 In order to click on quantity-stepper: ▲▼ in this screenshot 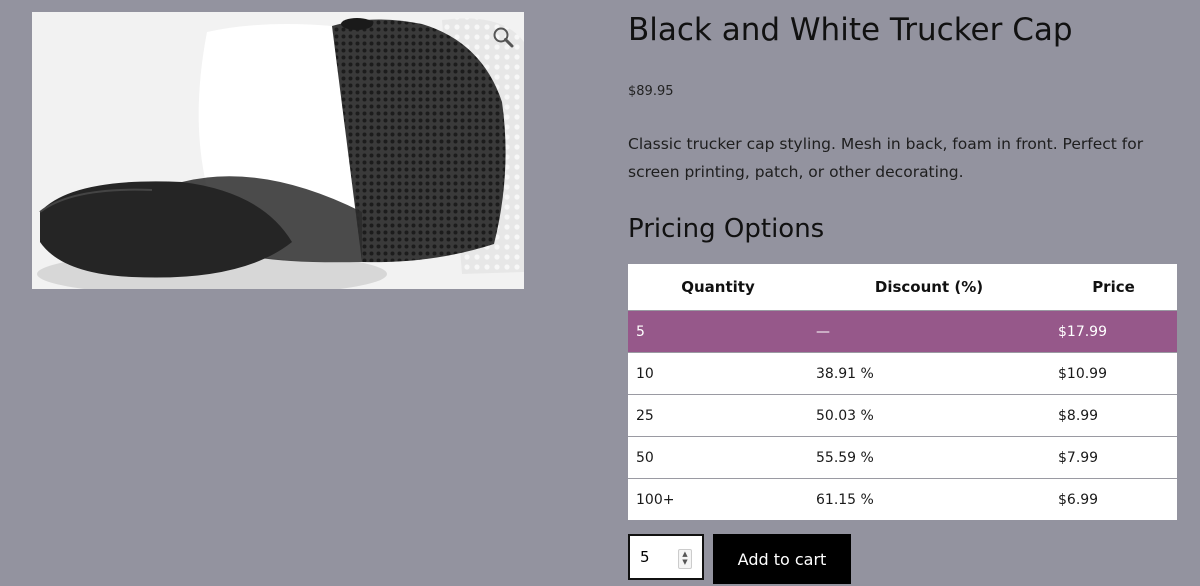, I will do `click(666, 557)`.